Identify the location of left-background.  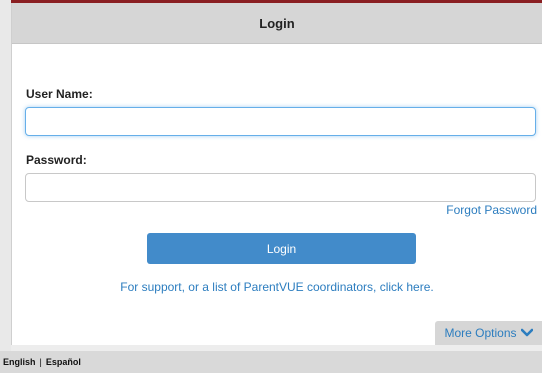
(5, 186).